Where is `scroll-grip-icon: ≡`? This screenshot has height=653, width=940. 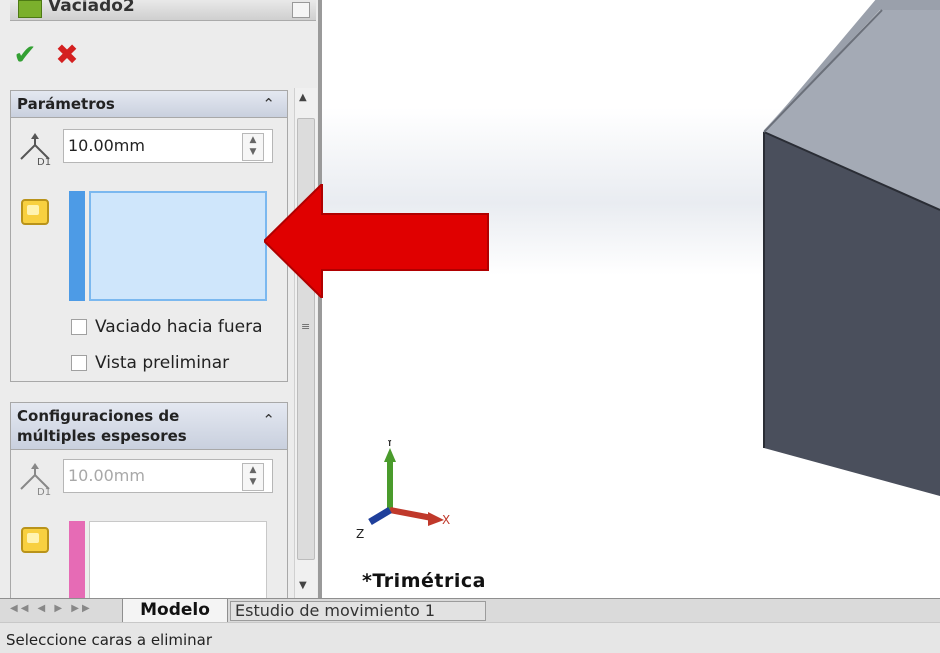
scroll-grip-icon: ≡ is located at coordinates (306, 326).